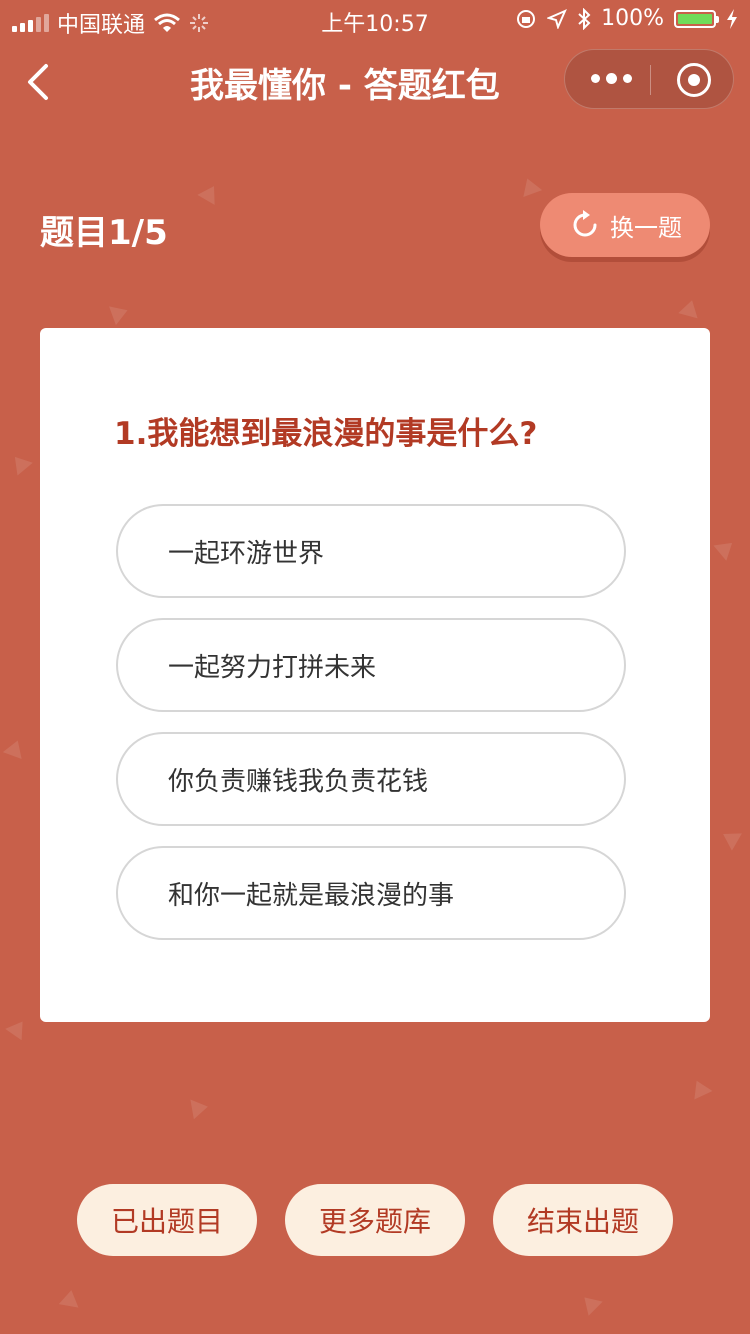 Image resolution: width=750 pixels, height=1334 pixels. Describe the element at coordinates (611, 78) in the screenshot. I see `more-dots-icon` at that location.